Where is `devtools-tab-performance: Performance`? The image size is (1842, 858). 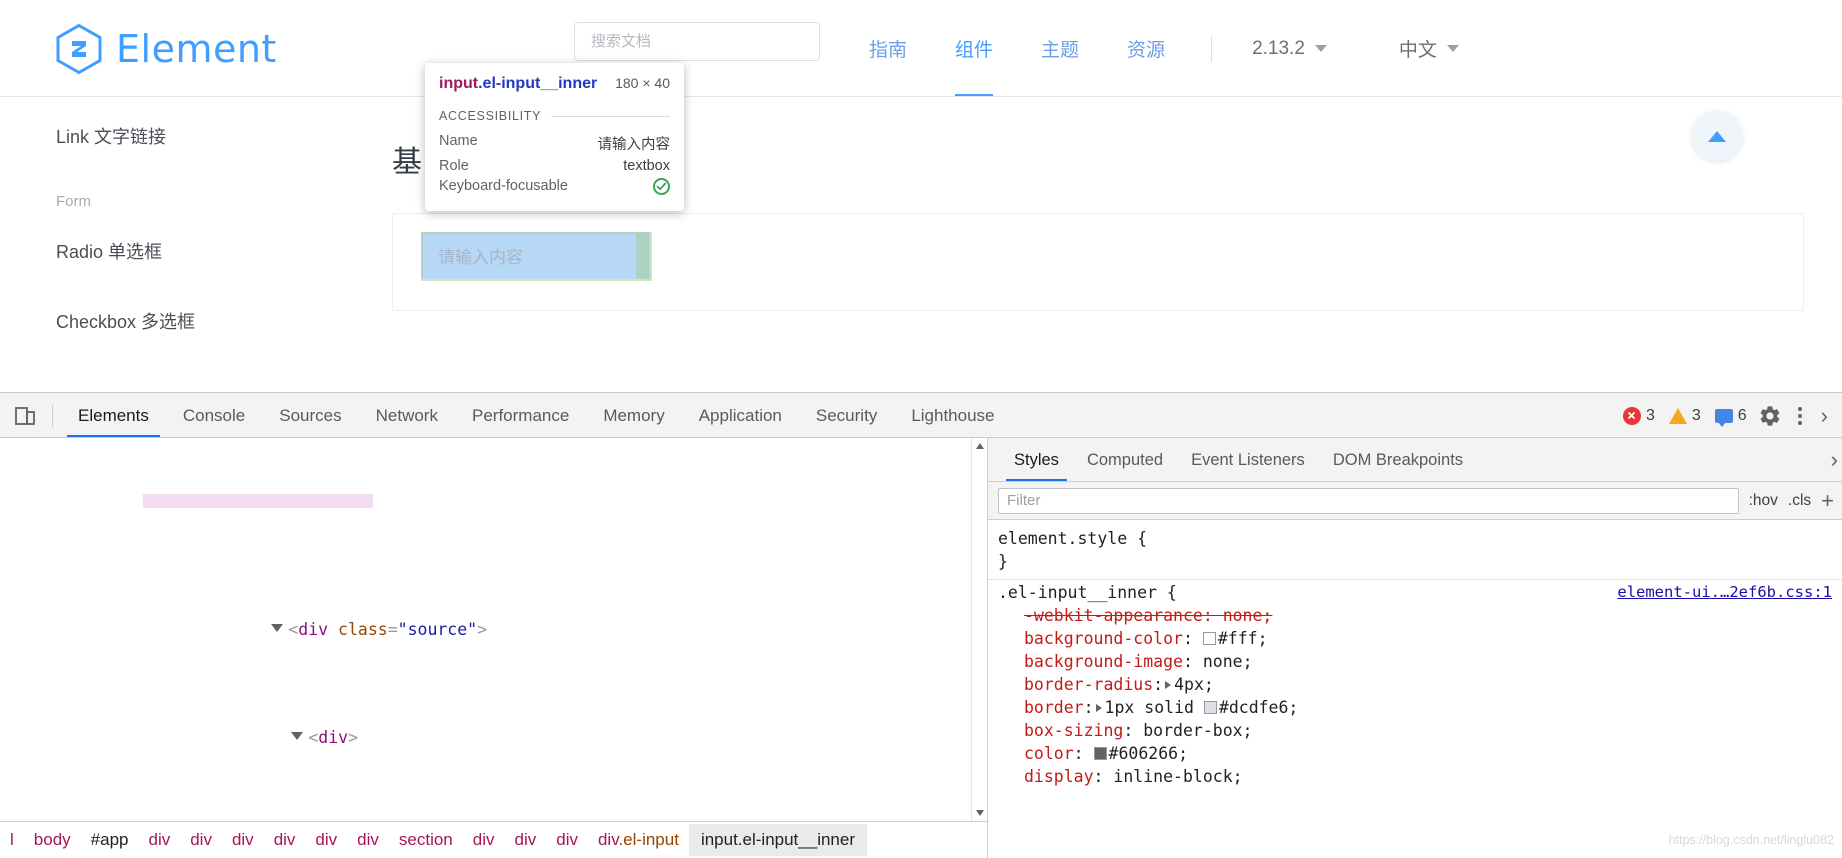
devtools-tab-performance: Performance is located at coordinates (520, 415).